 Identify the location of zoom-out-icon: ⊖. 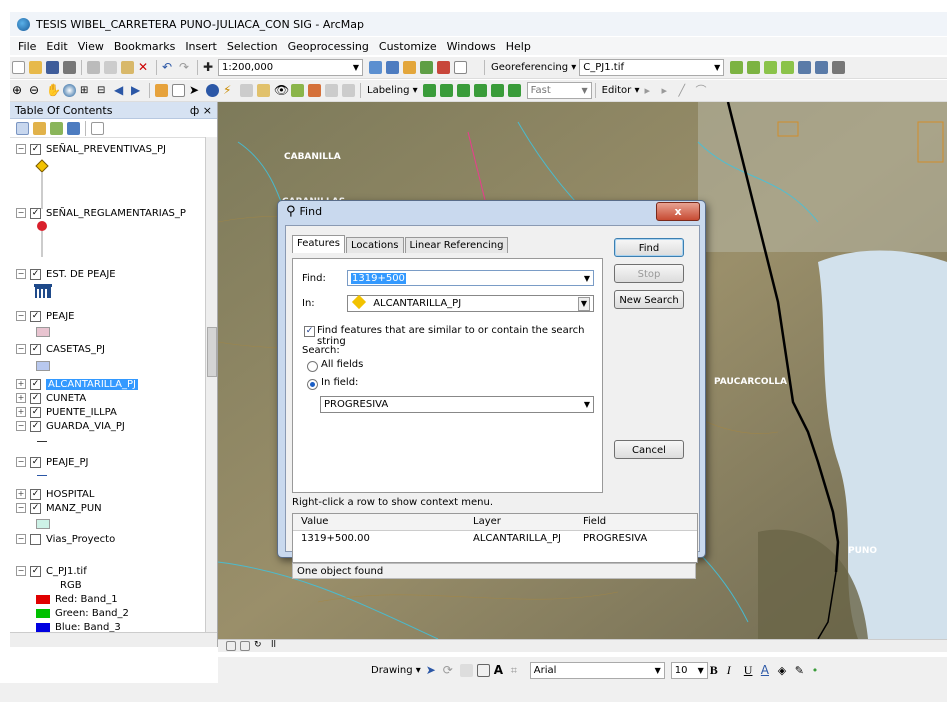
(35, 90).